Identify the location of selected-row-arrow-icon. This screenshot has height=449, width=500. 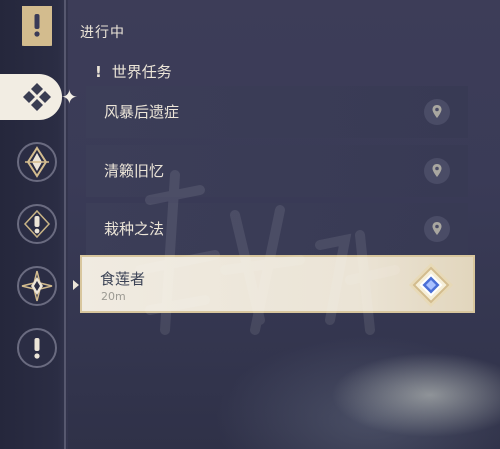
(76, 285).